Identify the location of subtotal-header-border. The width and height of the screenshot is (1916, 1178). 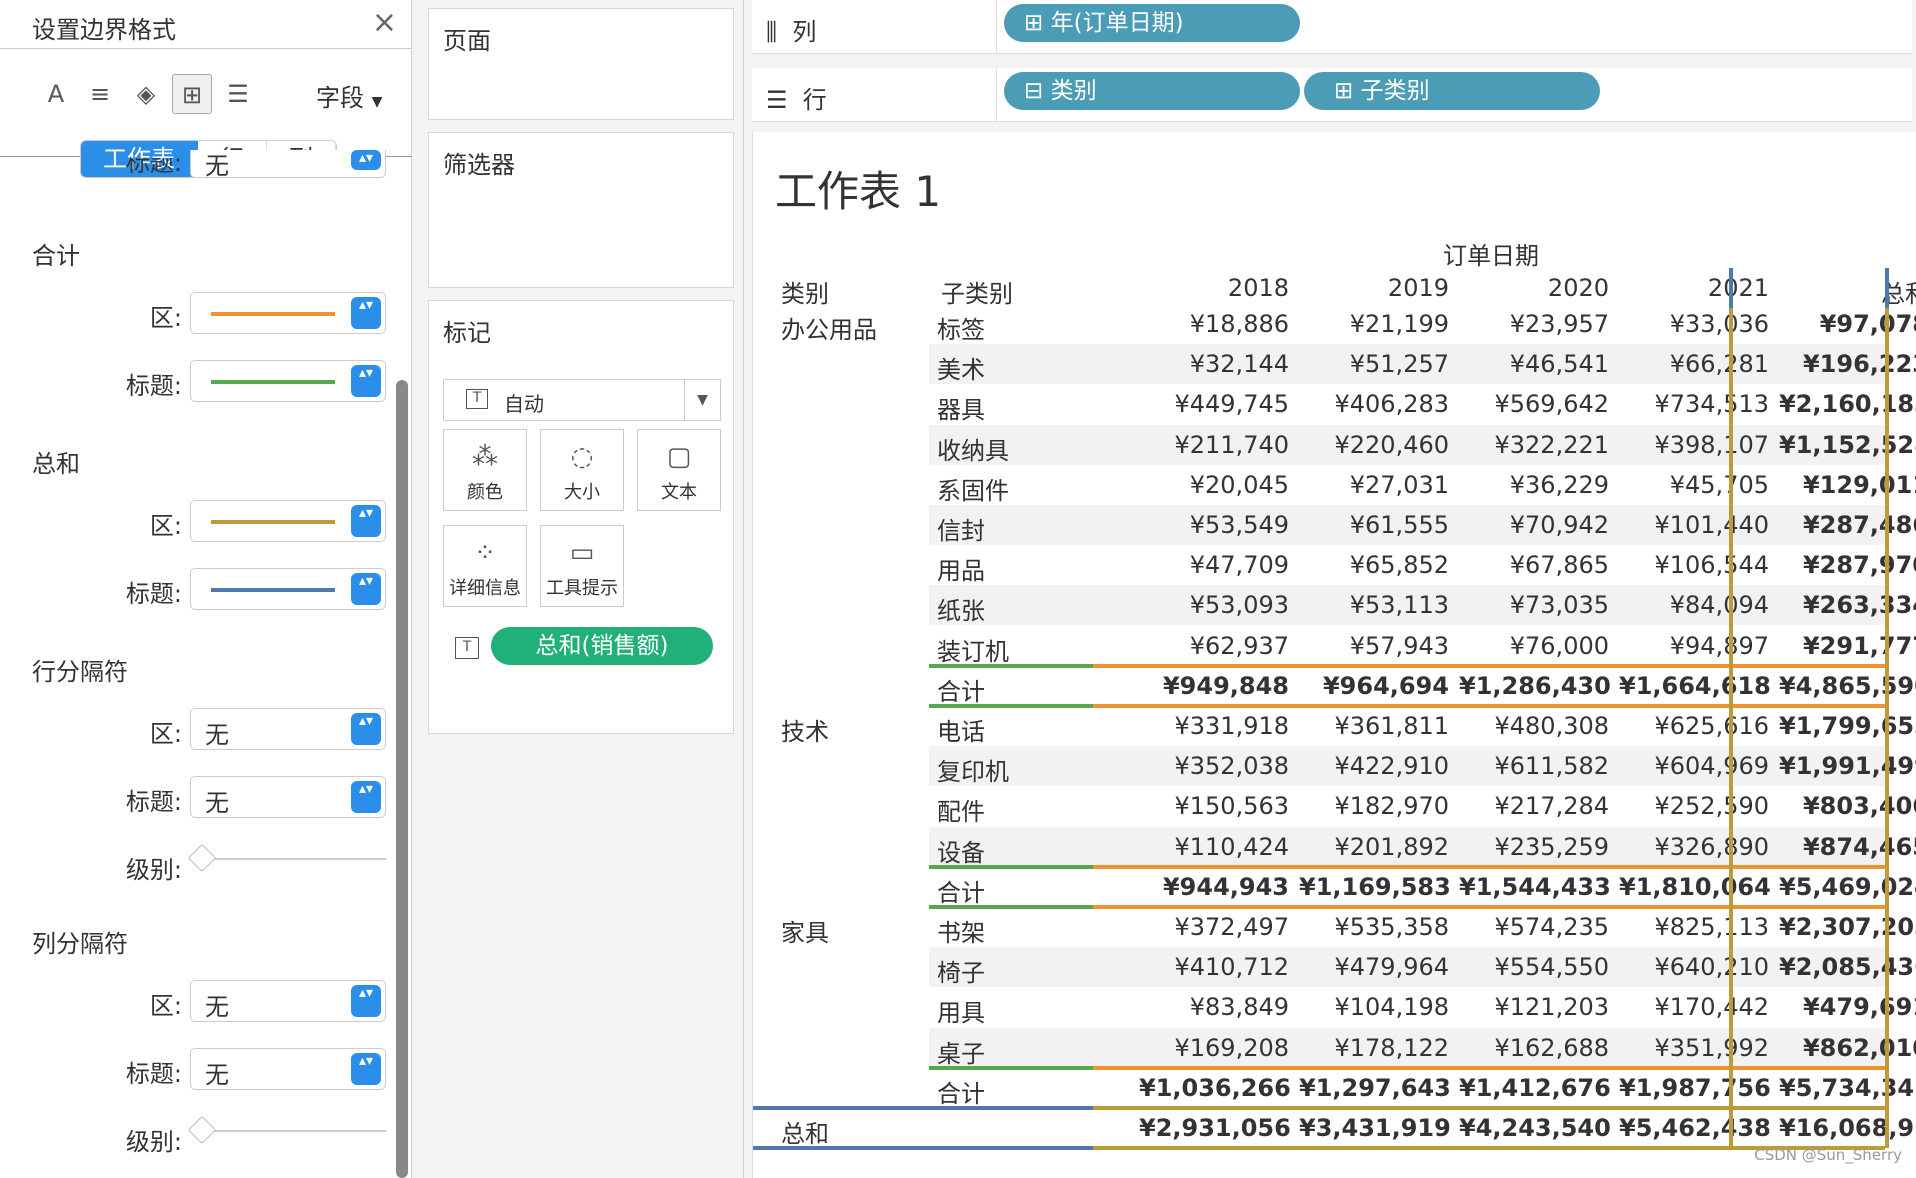
(1011, 665).